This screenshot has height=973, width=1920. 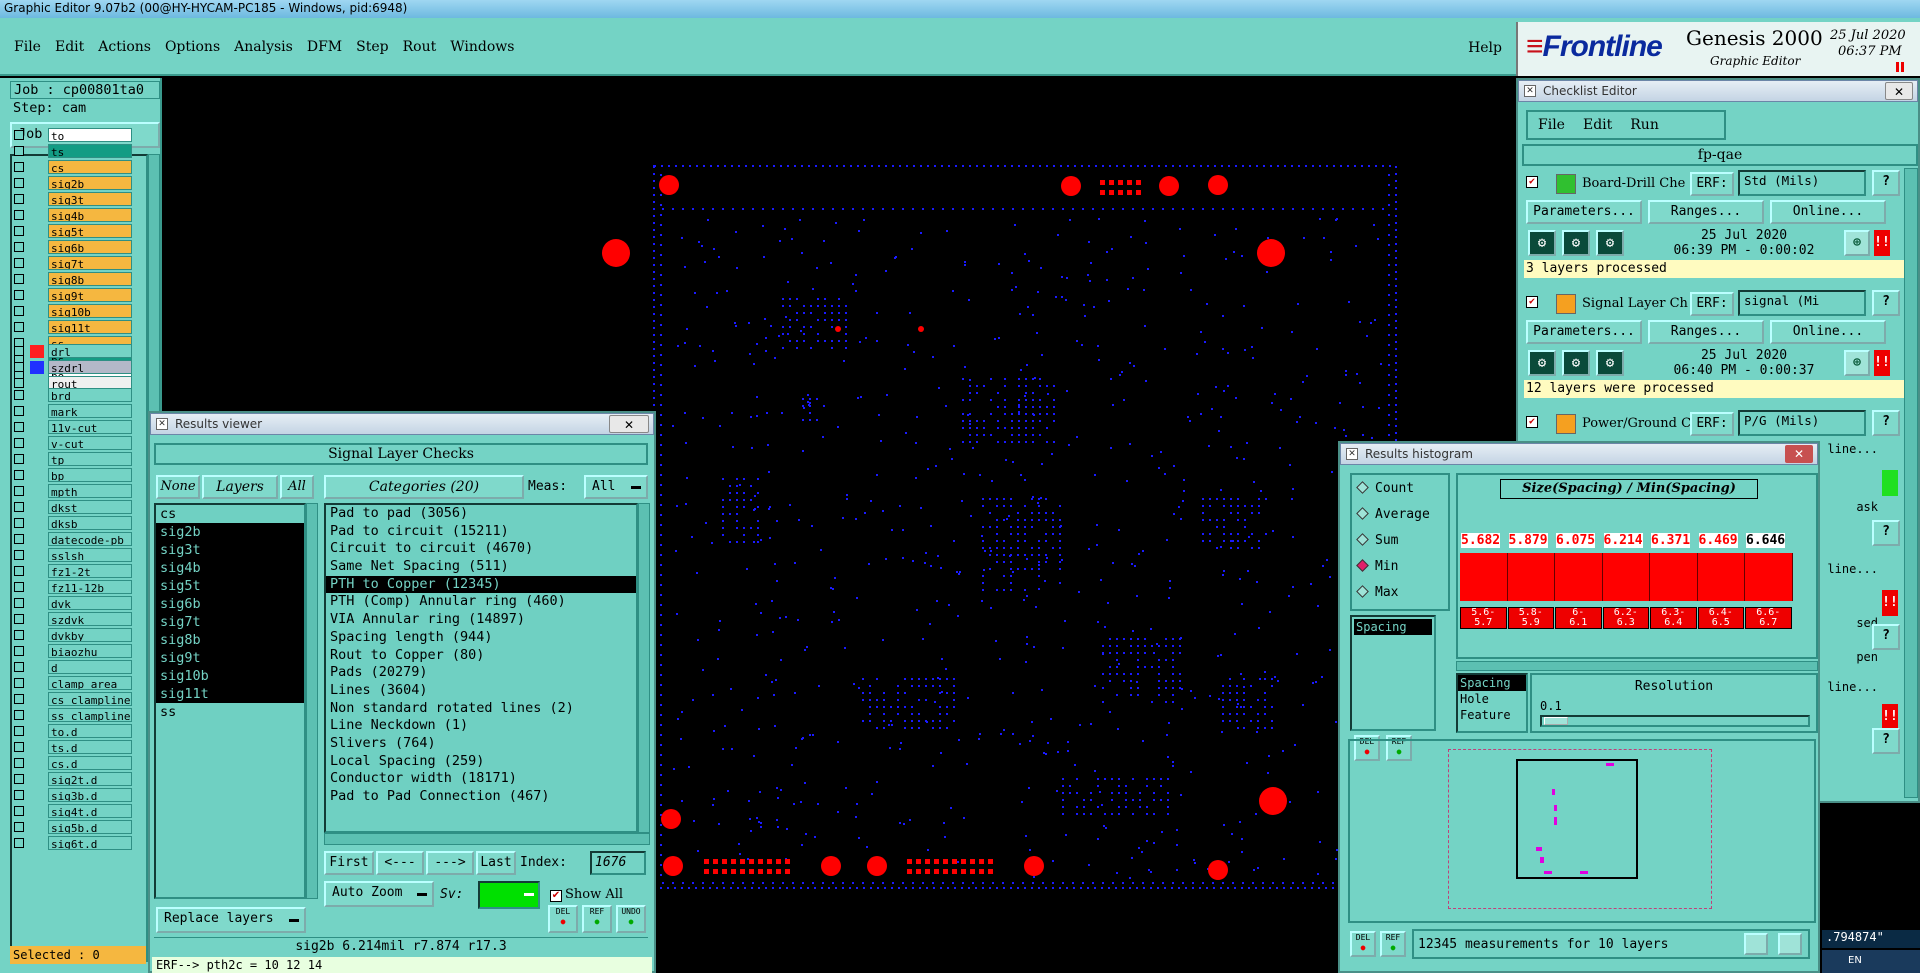 What do you see at coordinates (90, 603) in the screenshot?
I see `layer-name: dvk` at bounding box center [90, 603].